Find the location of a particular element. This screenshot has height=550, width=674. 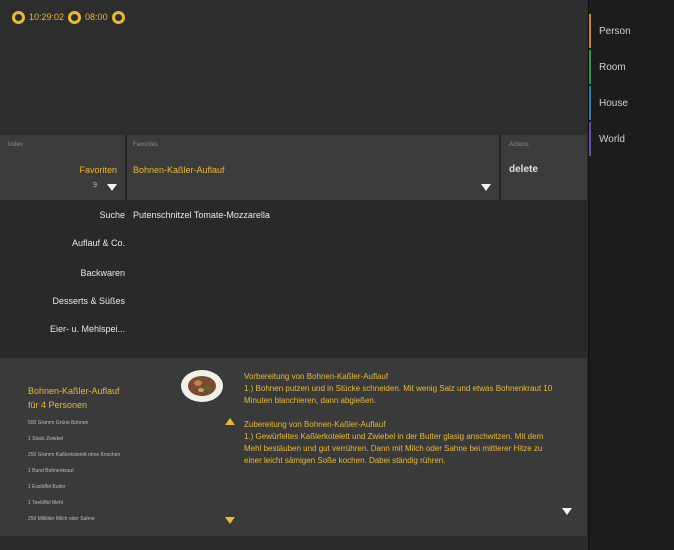

nav-item-house: House is located at coordinates (631, 103).